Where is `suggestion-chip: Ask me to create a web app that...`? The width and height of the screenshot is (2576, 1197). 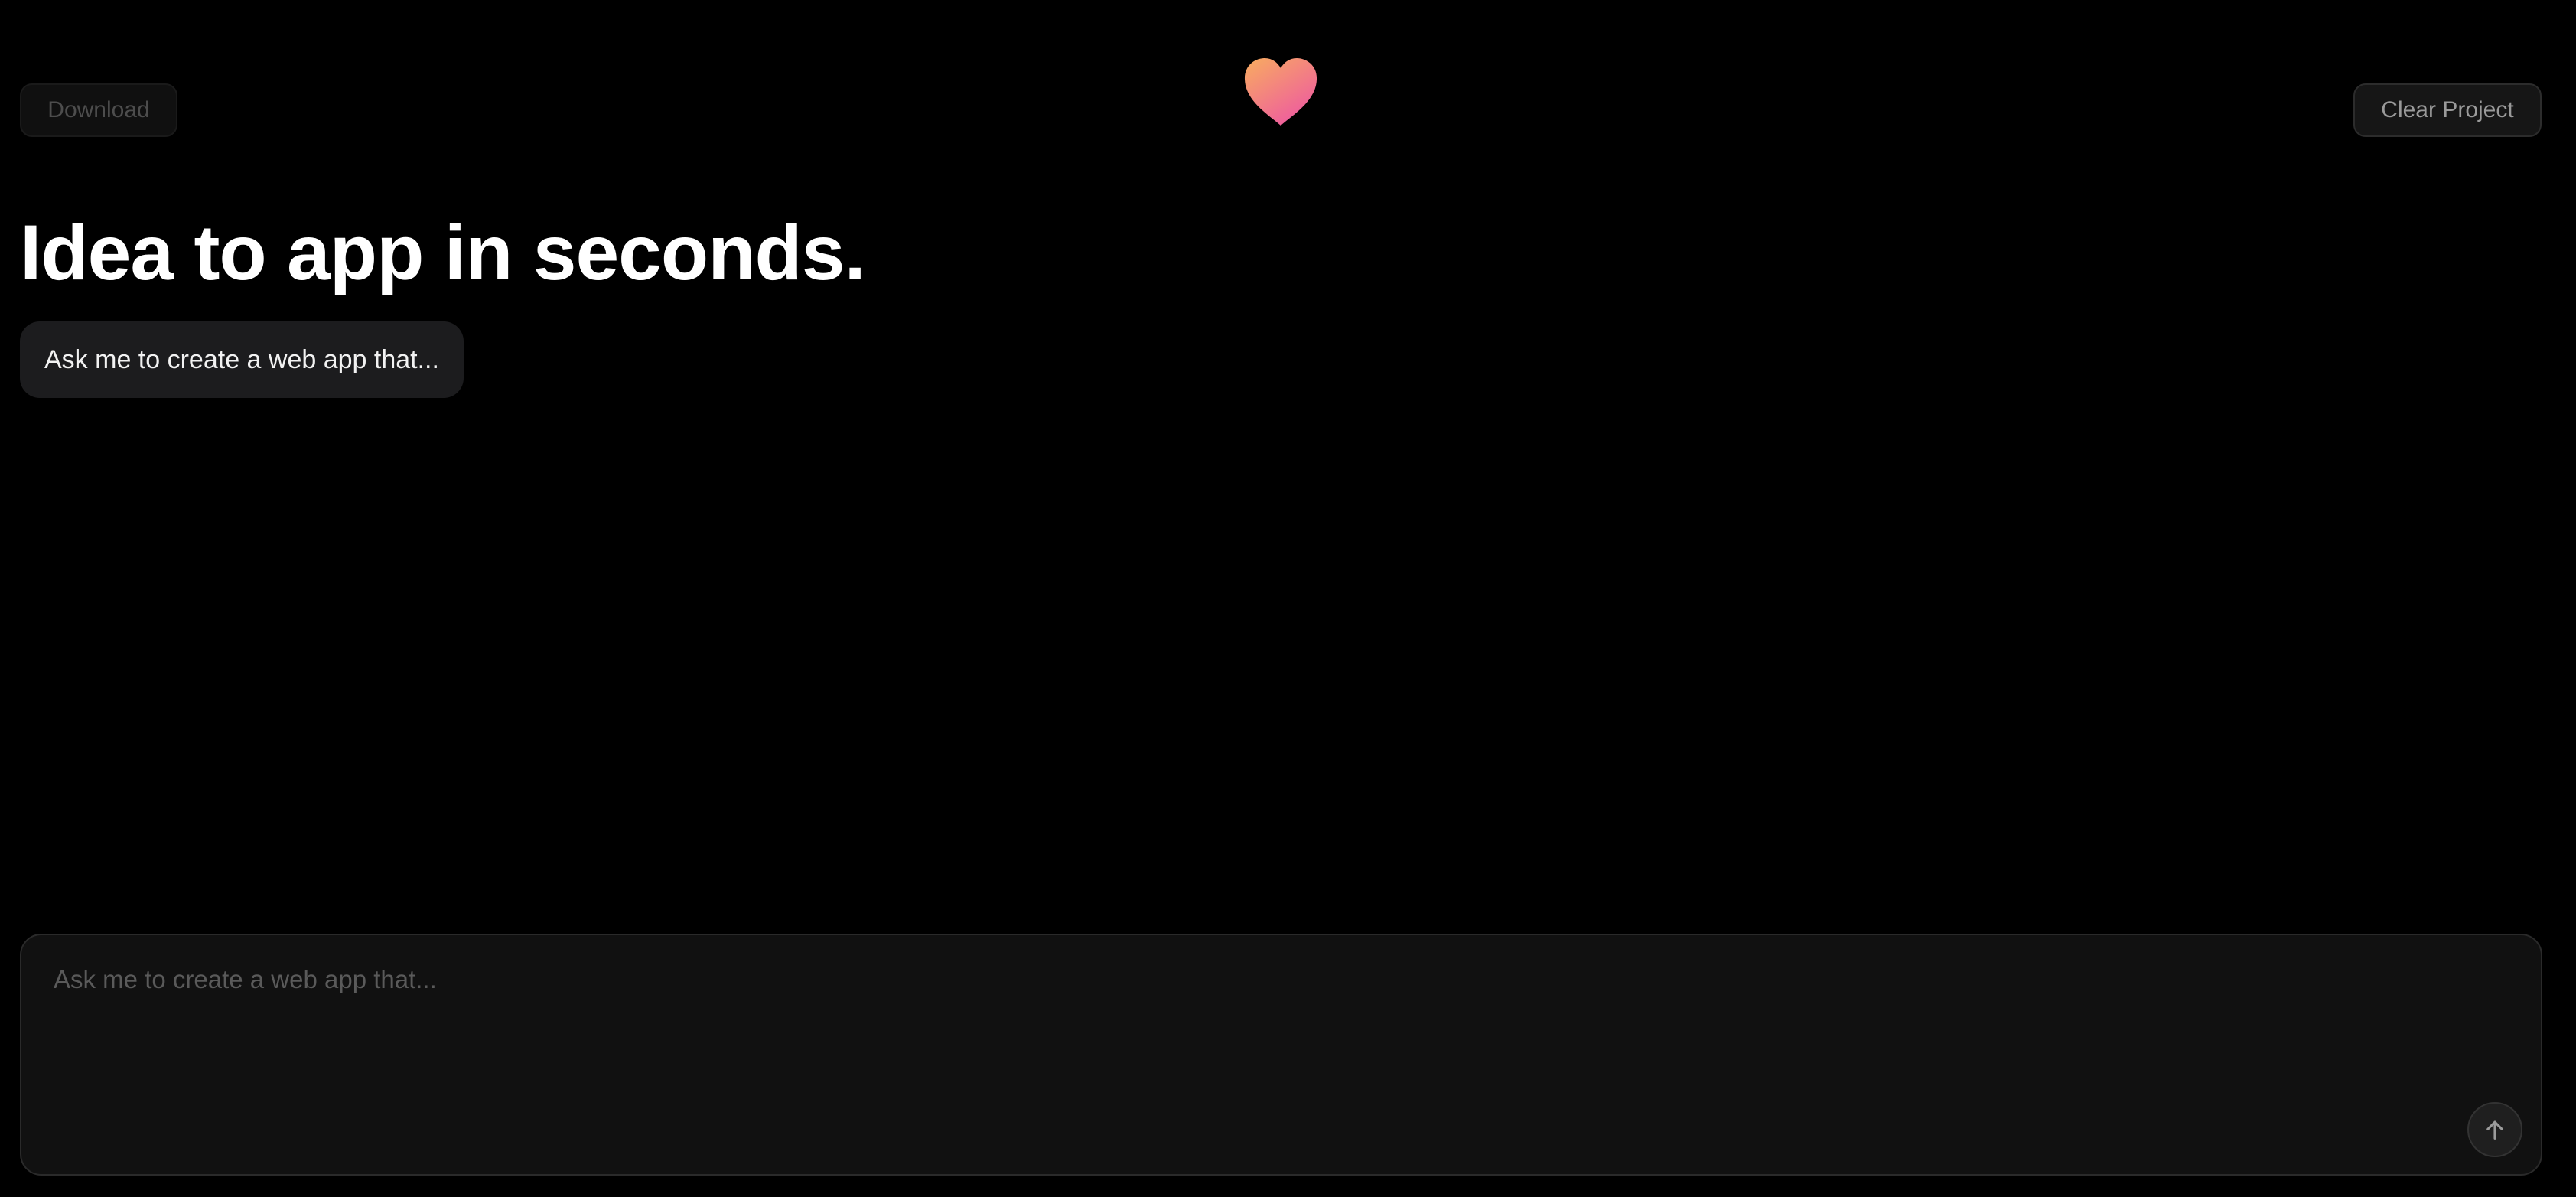
suggestion-chip: Ask me to create a web app that... is located at coordinates (242, 359).